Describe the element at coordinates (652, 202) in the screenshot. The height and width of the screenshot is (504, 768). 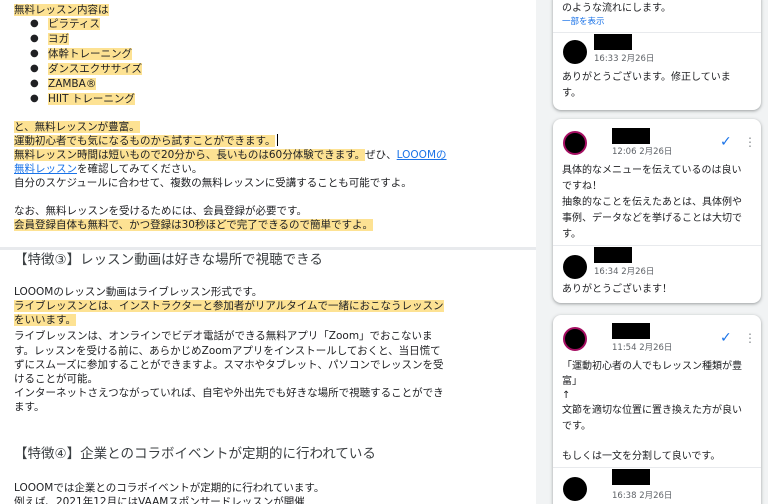
I see `comment-text: 抽象的なことを伝えたあとは、具体例や` at that location.